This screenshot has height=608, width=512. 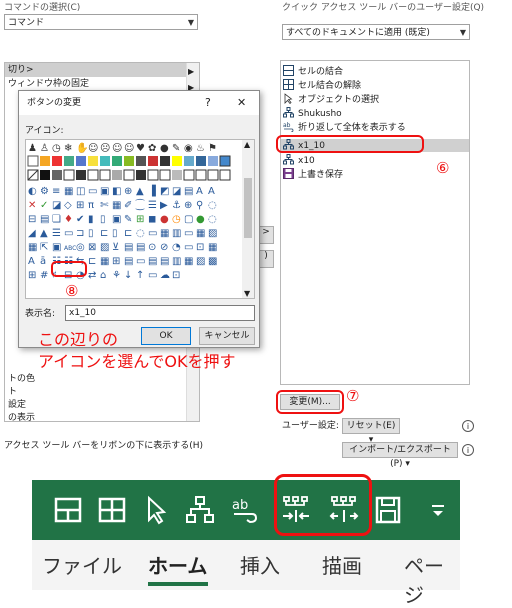 What do you see at coordinates (375, 127) in the screenshot?
I see `list-item: ab 折り返して全体を表示する` at bounding box center [375, 127].